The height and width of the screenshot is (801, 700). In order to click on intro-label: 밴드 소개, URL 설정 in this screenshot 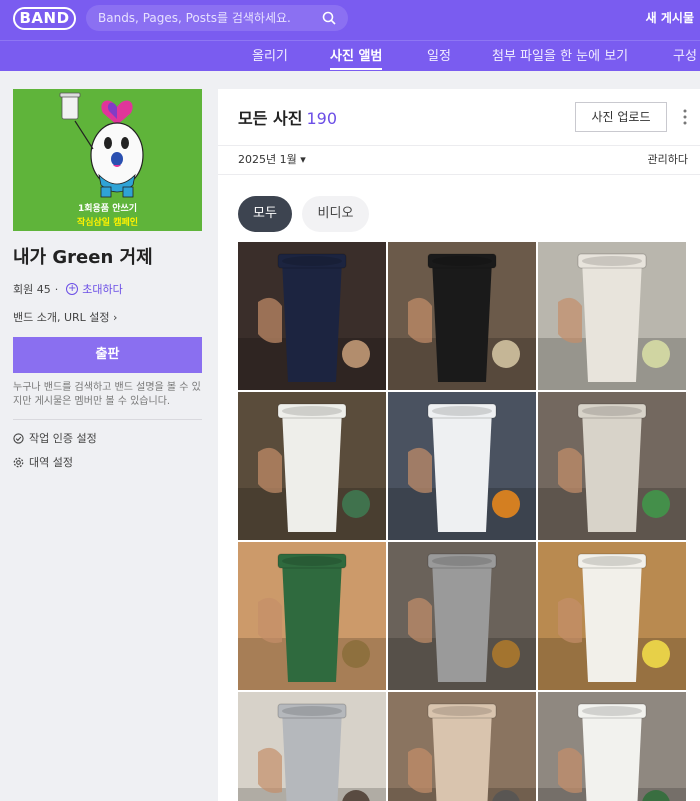, I will do `click(61, 317)`.